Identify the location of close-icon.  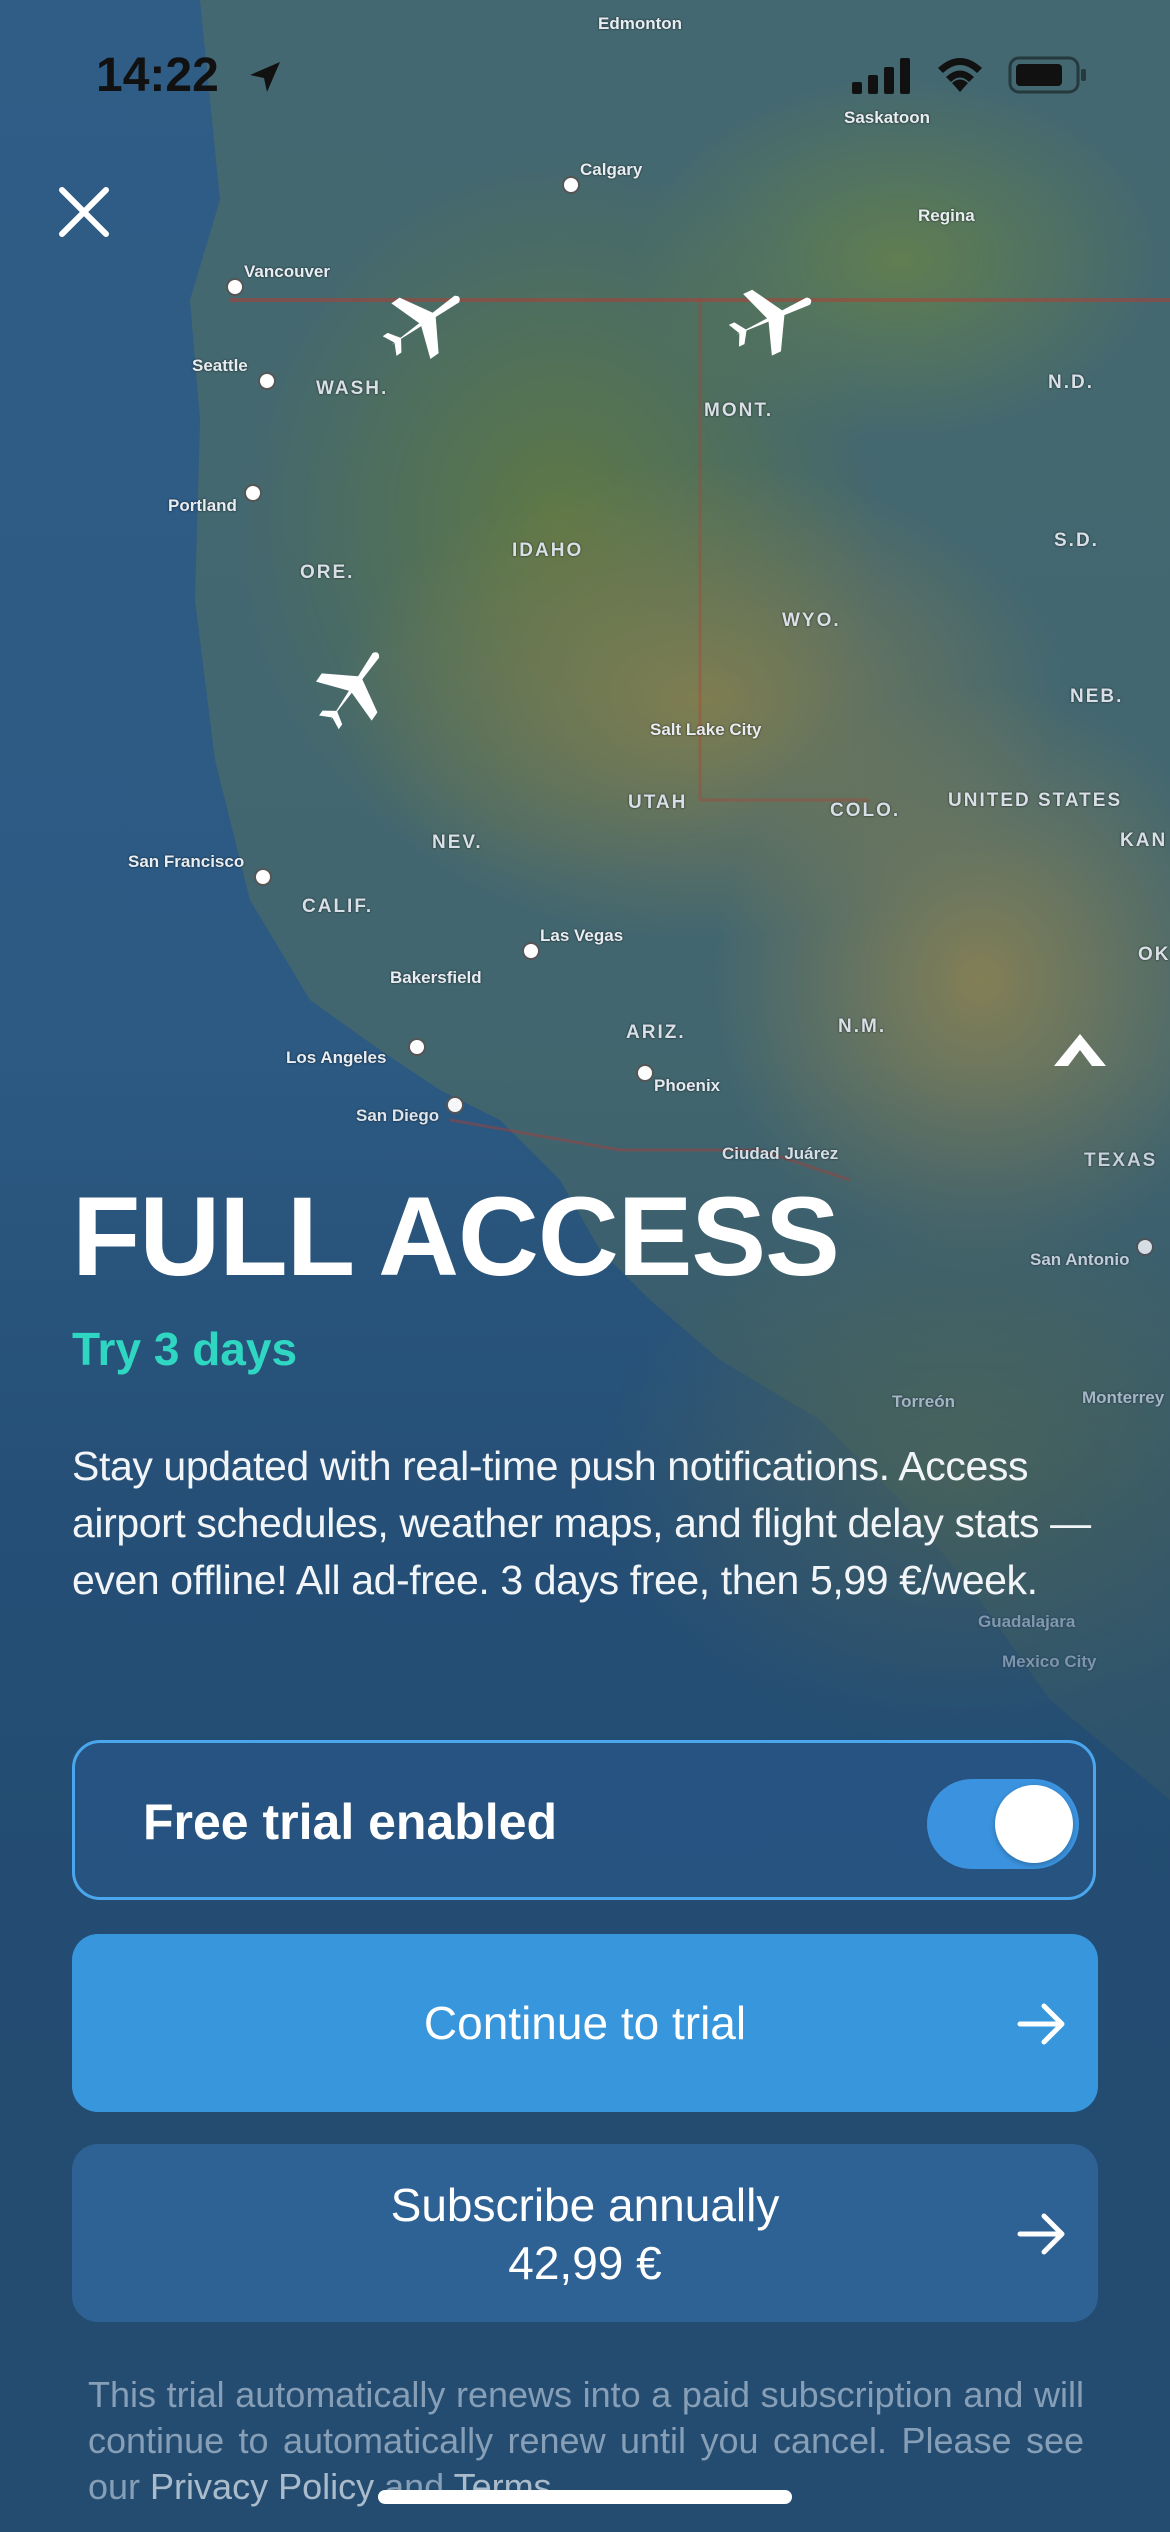
(84, 212).